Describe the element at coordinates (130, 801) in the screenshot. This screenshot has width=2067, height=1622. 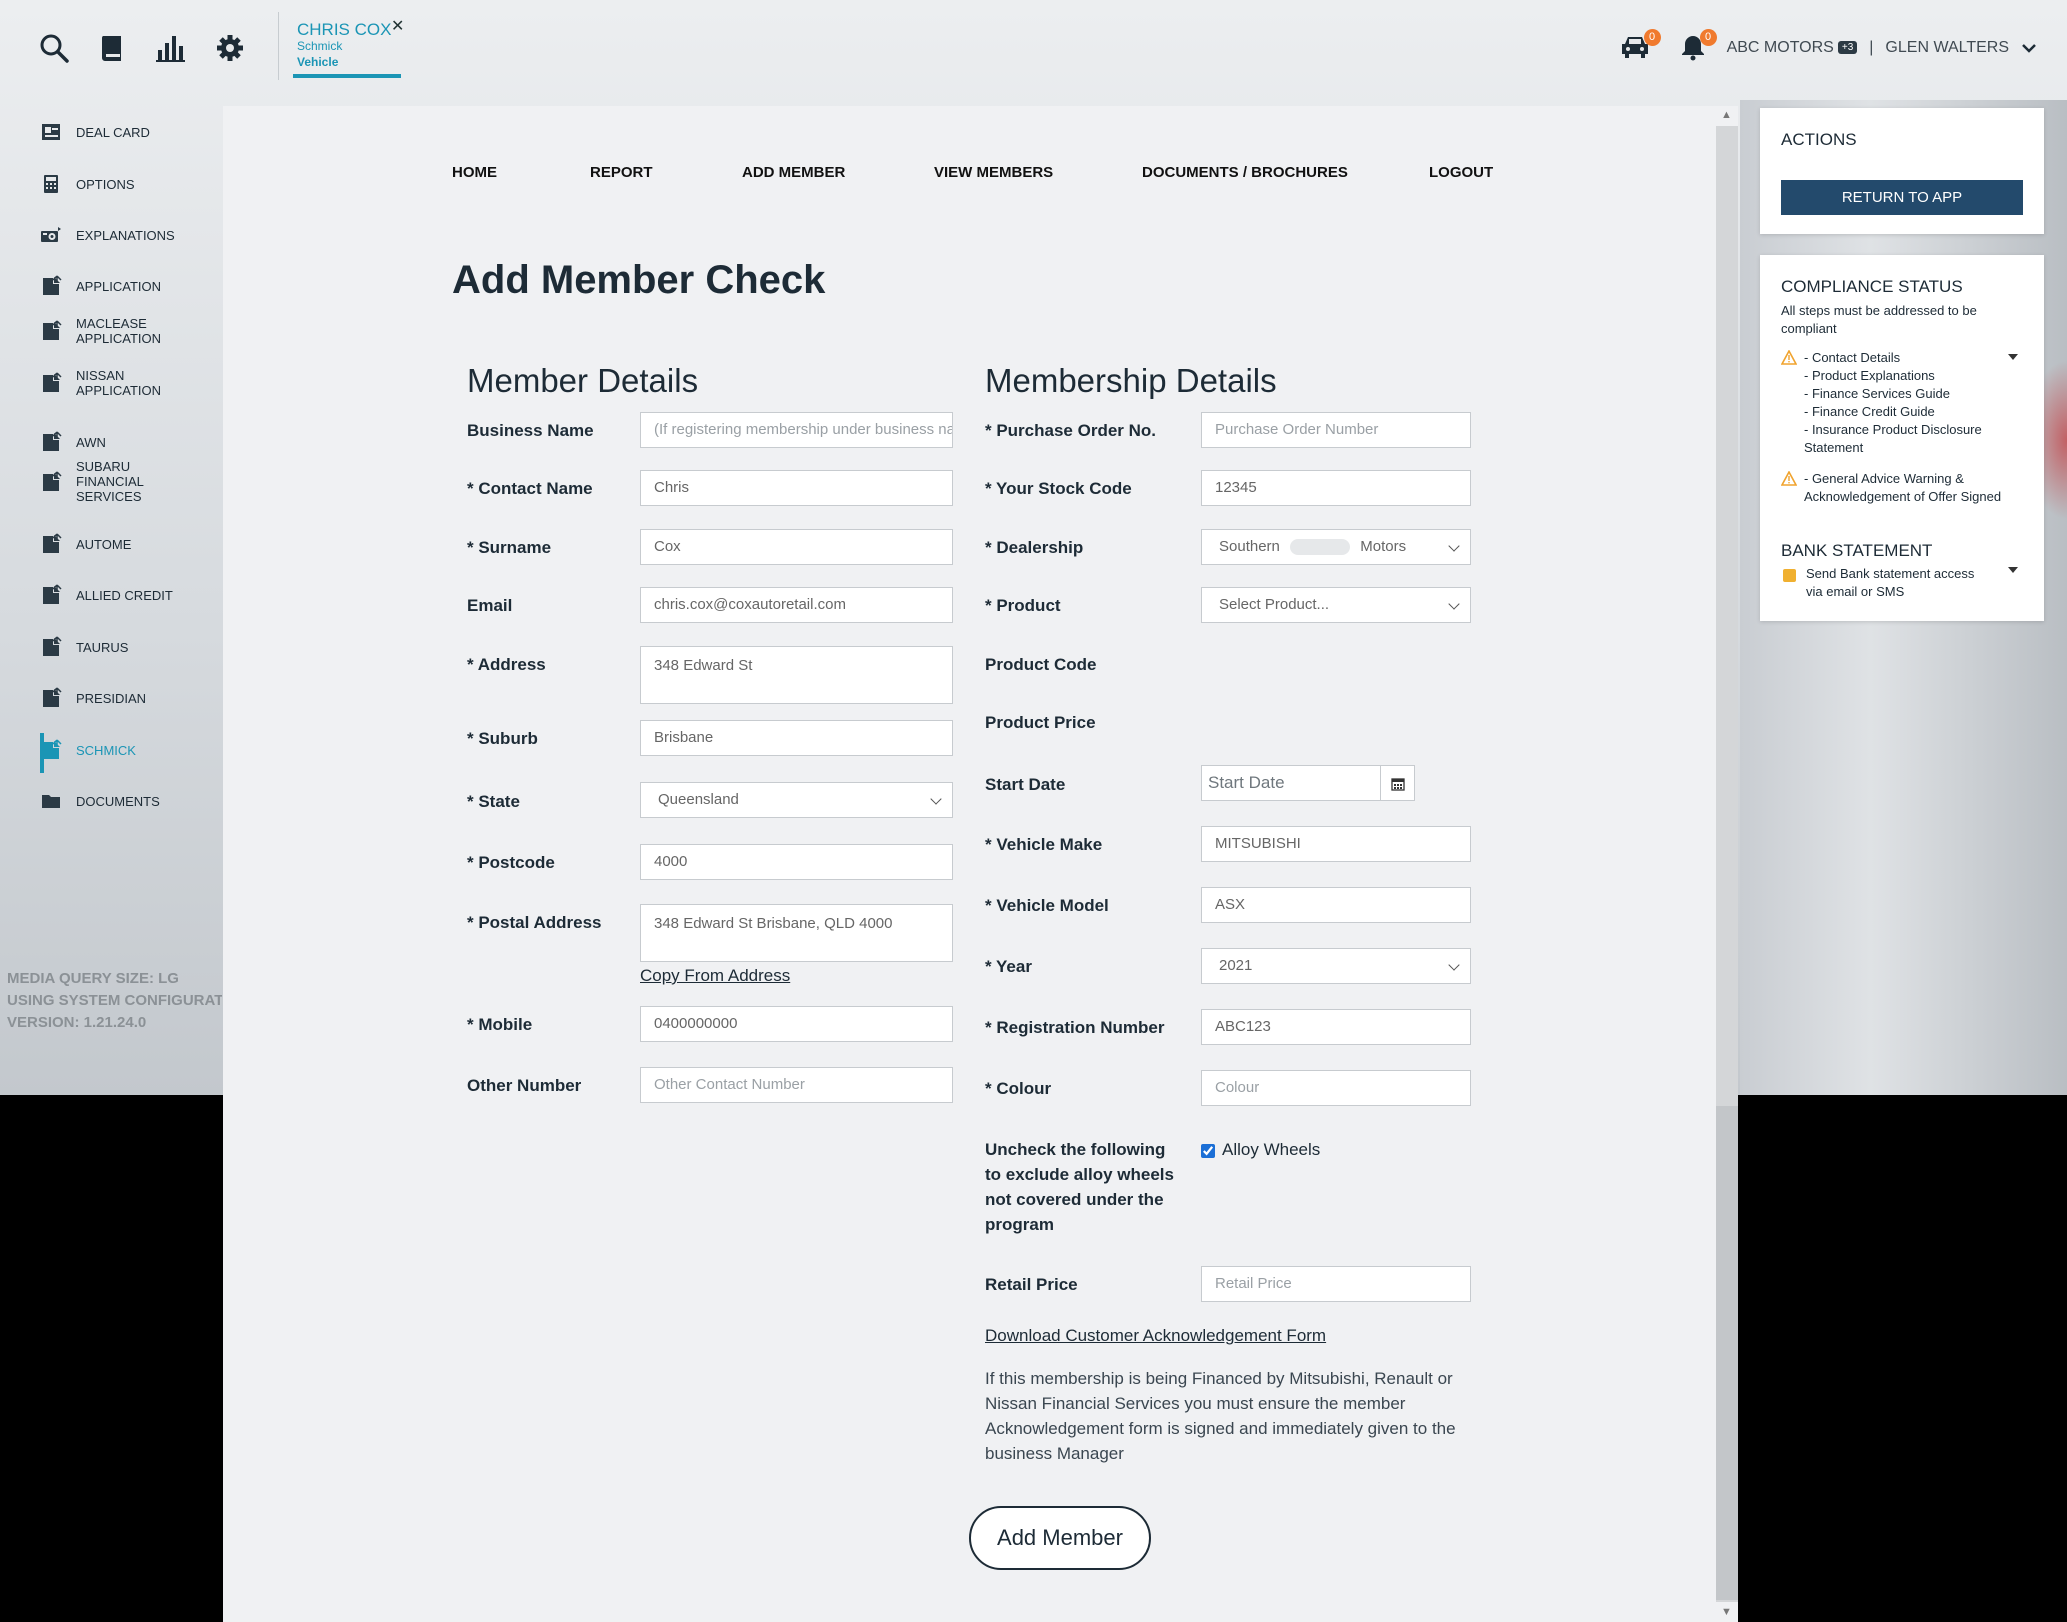
I see `sidebar-item-documents: DOCUMENTS` at that location.